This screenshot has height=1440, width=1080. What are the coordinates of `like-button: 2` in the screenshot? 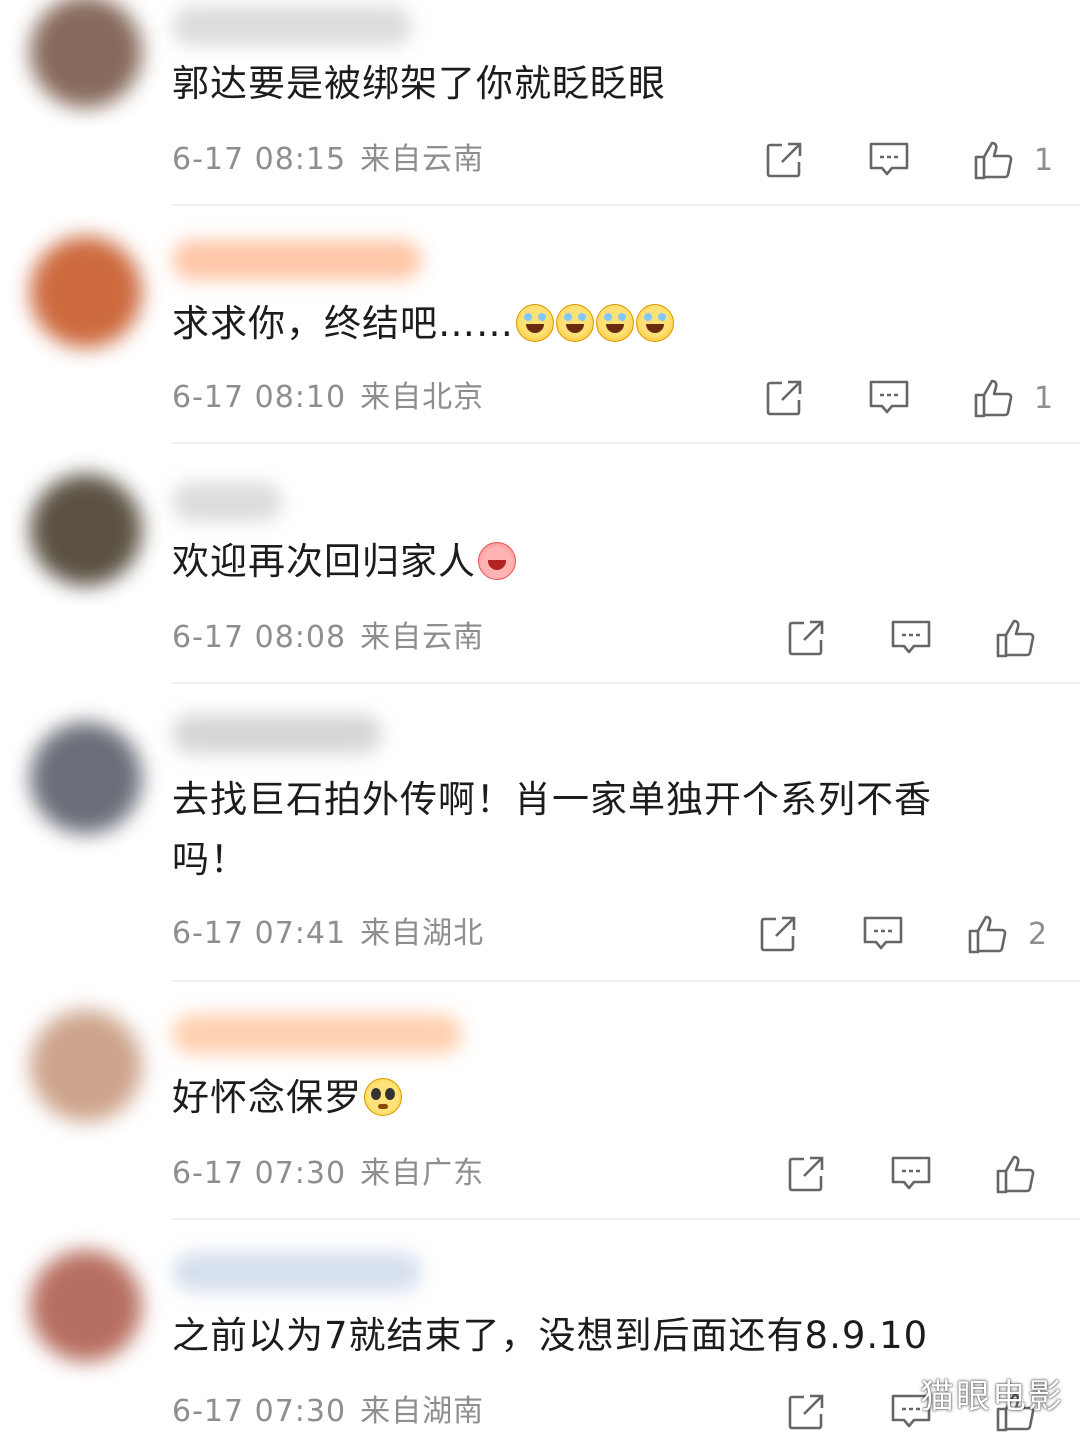 It's located at (1006, 934).